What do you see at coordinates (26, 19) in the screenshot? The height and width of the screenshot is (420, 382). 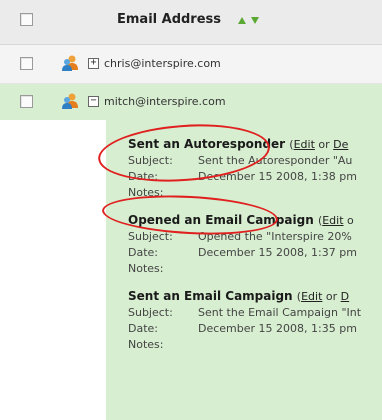 I see `select-all-checkbox` at bounding box center [26, 19].